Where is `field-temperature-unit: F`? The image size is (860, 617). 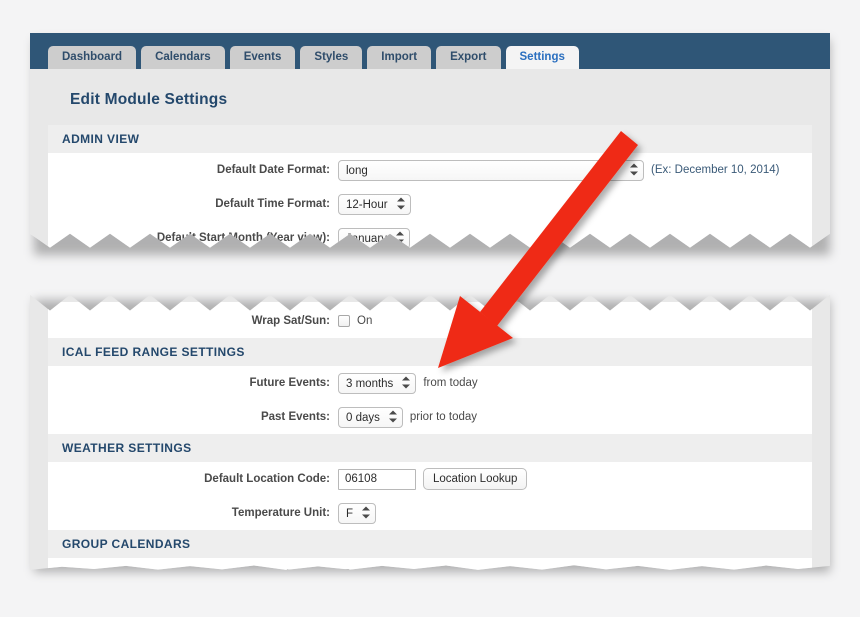 field-temperature-unit: F is located at coordinates (357, 513).